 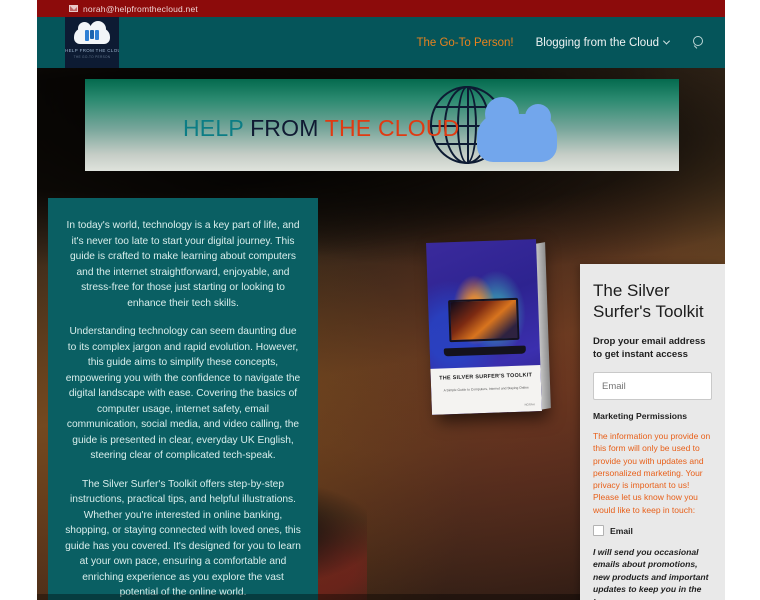 What do you see at coordinates (529, 404) in the screenshot?
I see `book-author: NORAH` at bounding box center [529, 404].